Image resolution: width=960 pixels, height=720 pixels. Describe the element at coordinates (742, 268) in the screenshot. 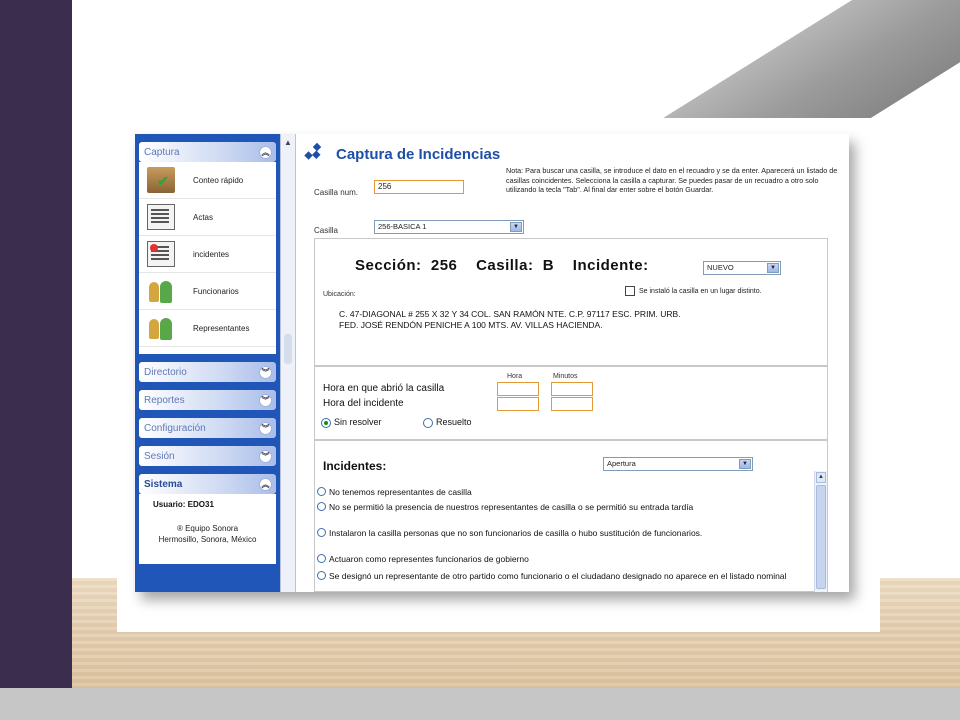

I see `incidente-select: NUEVO ▼` at that location.